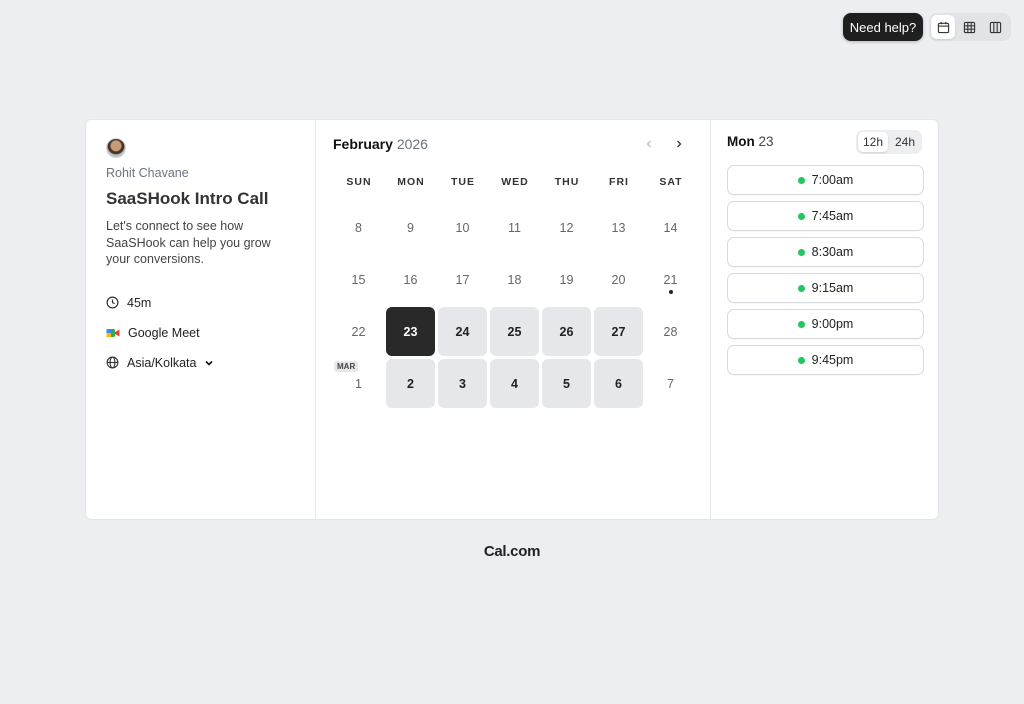 The width and height of the screenshot is (1024, 704). I want to click on need-help-button: Need help?, so click(883, 27).